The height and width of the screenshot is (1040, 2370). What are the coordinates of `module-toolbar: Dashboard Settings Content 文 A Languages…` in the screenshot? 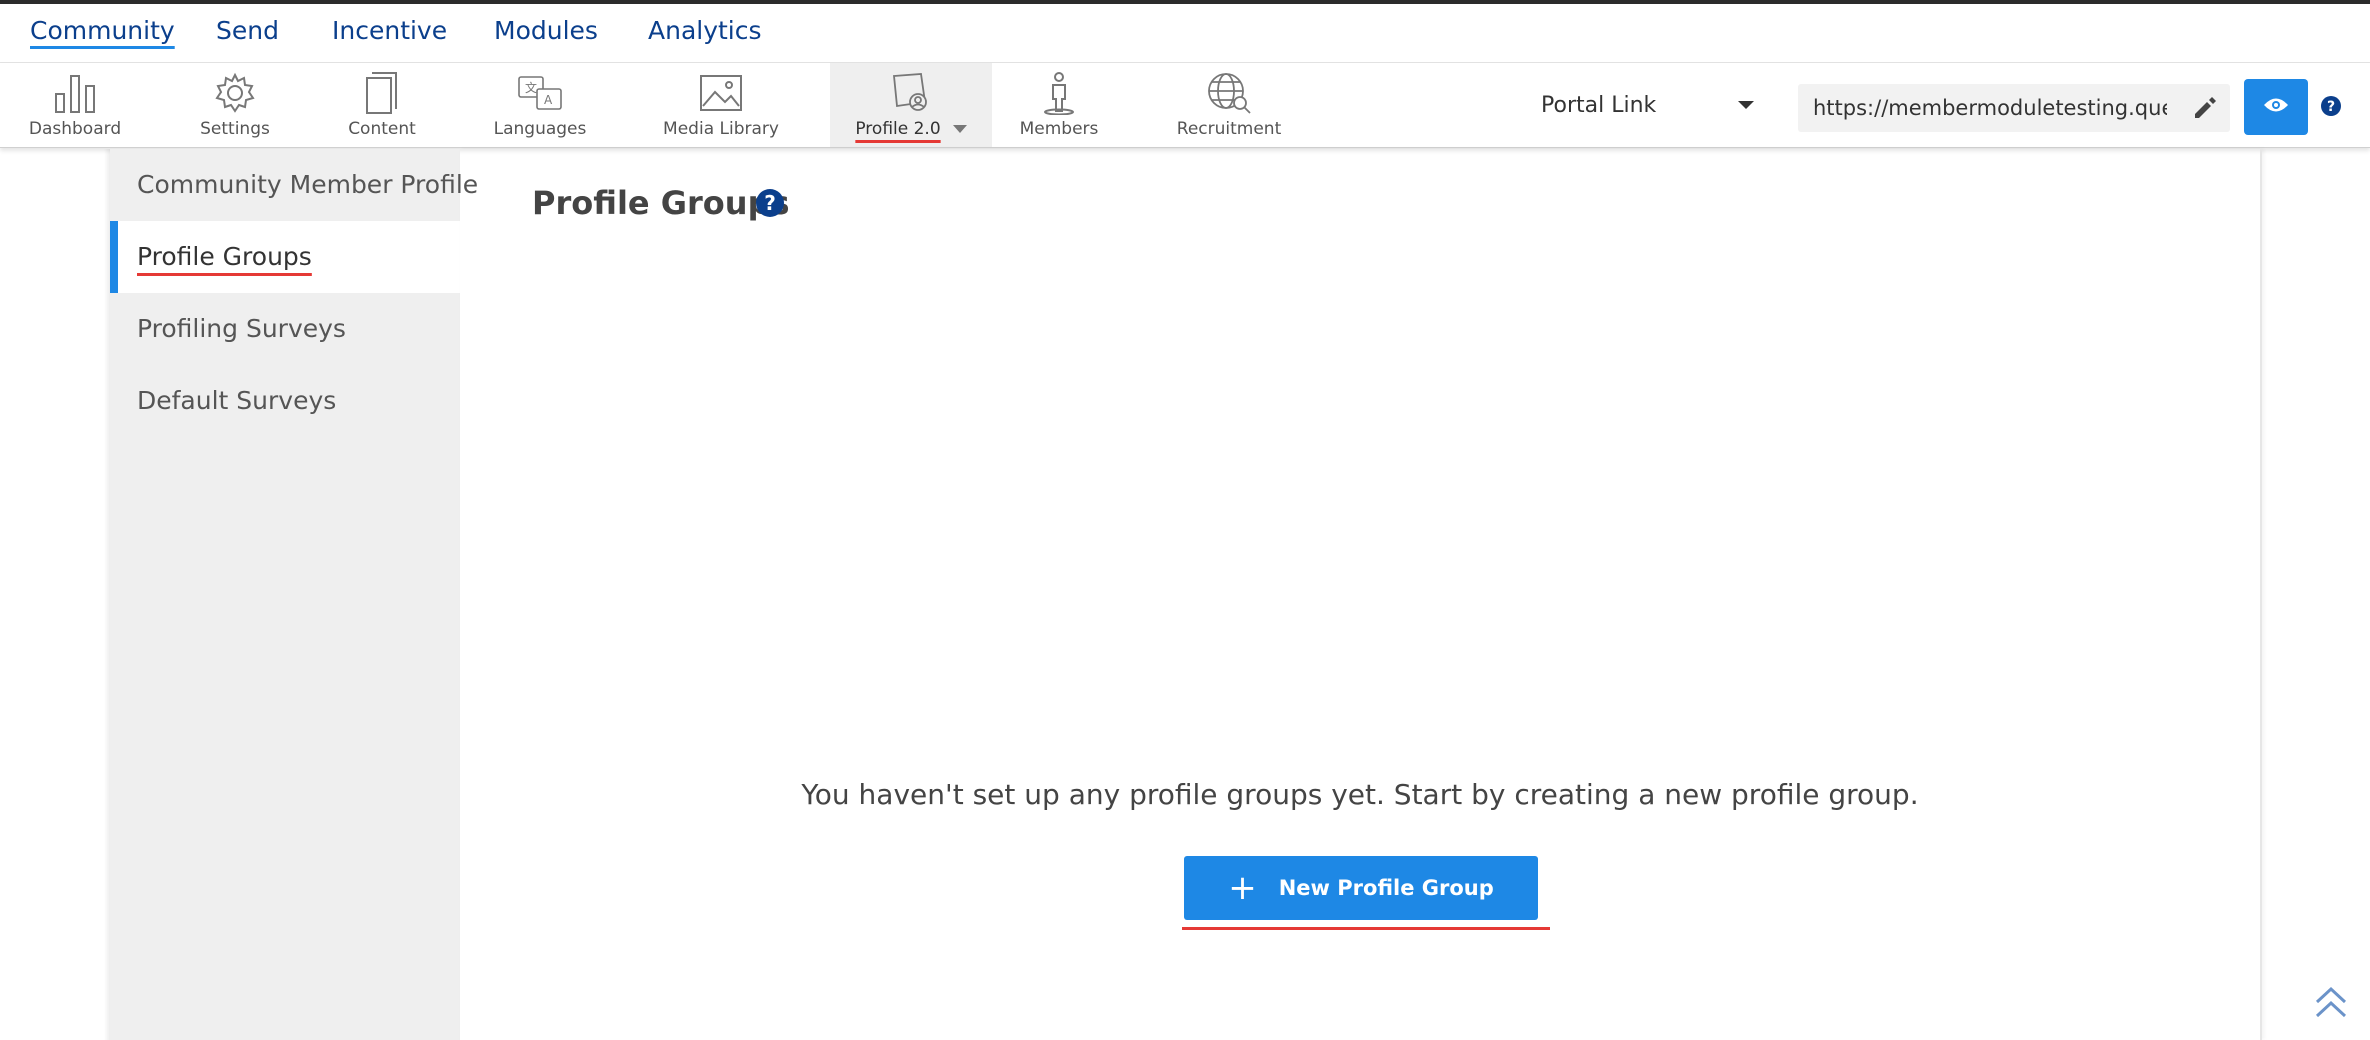 It's located at (1185, 105).